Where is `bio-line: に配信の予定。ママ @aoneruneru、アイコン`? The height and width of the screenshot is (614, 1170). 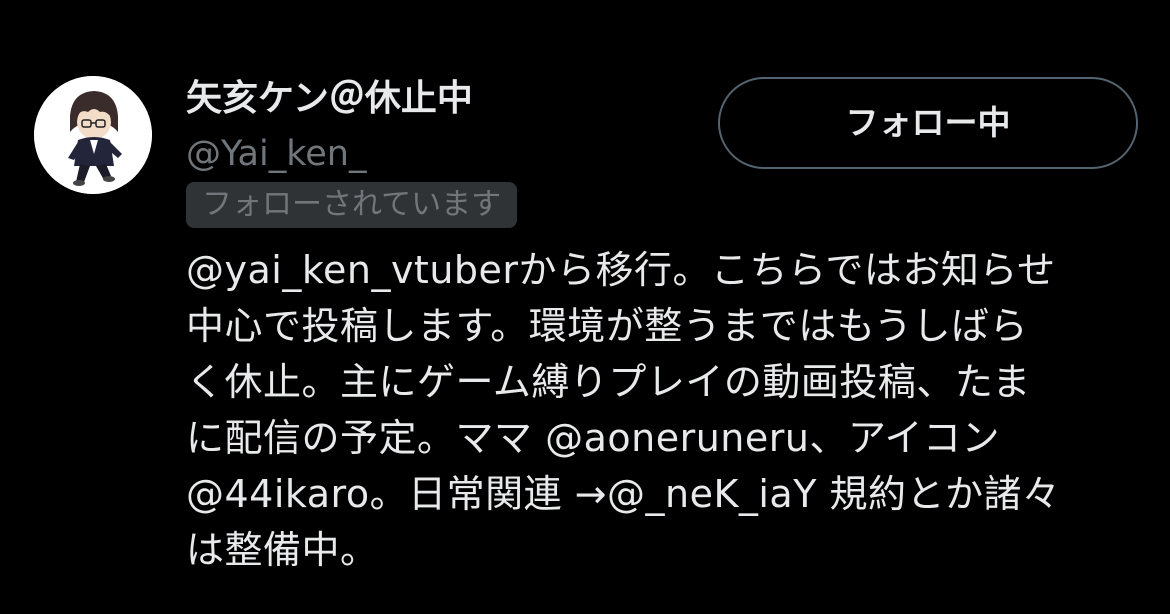
bio-line: に配信の予定。ママ @aoneruneru、アイコン is located at coordinates (593, 438).